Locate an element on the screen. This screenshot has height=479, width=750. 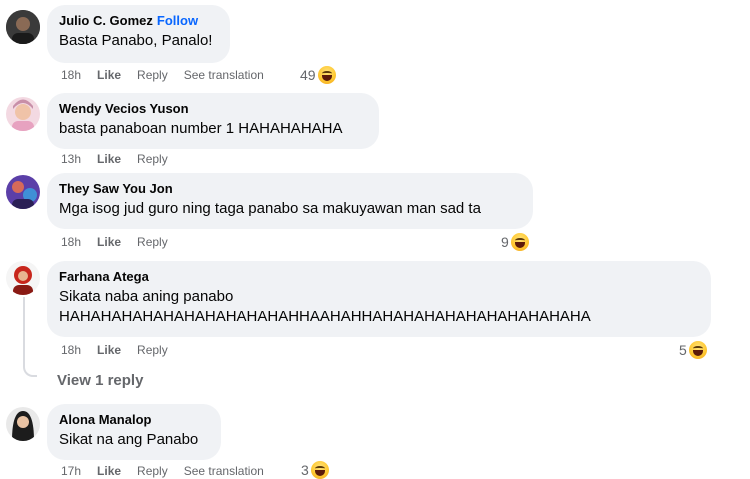
reaction-count: 9 is located at coordinates (505, 242).